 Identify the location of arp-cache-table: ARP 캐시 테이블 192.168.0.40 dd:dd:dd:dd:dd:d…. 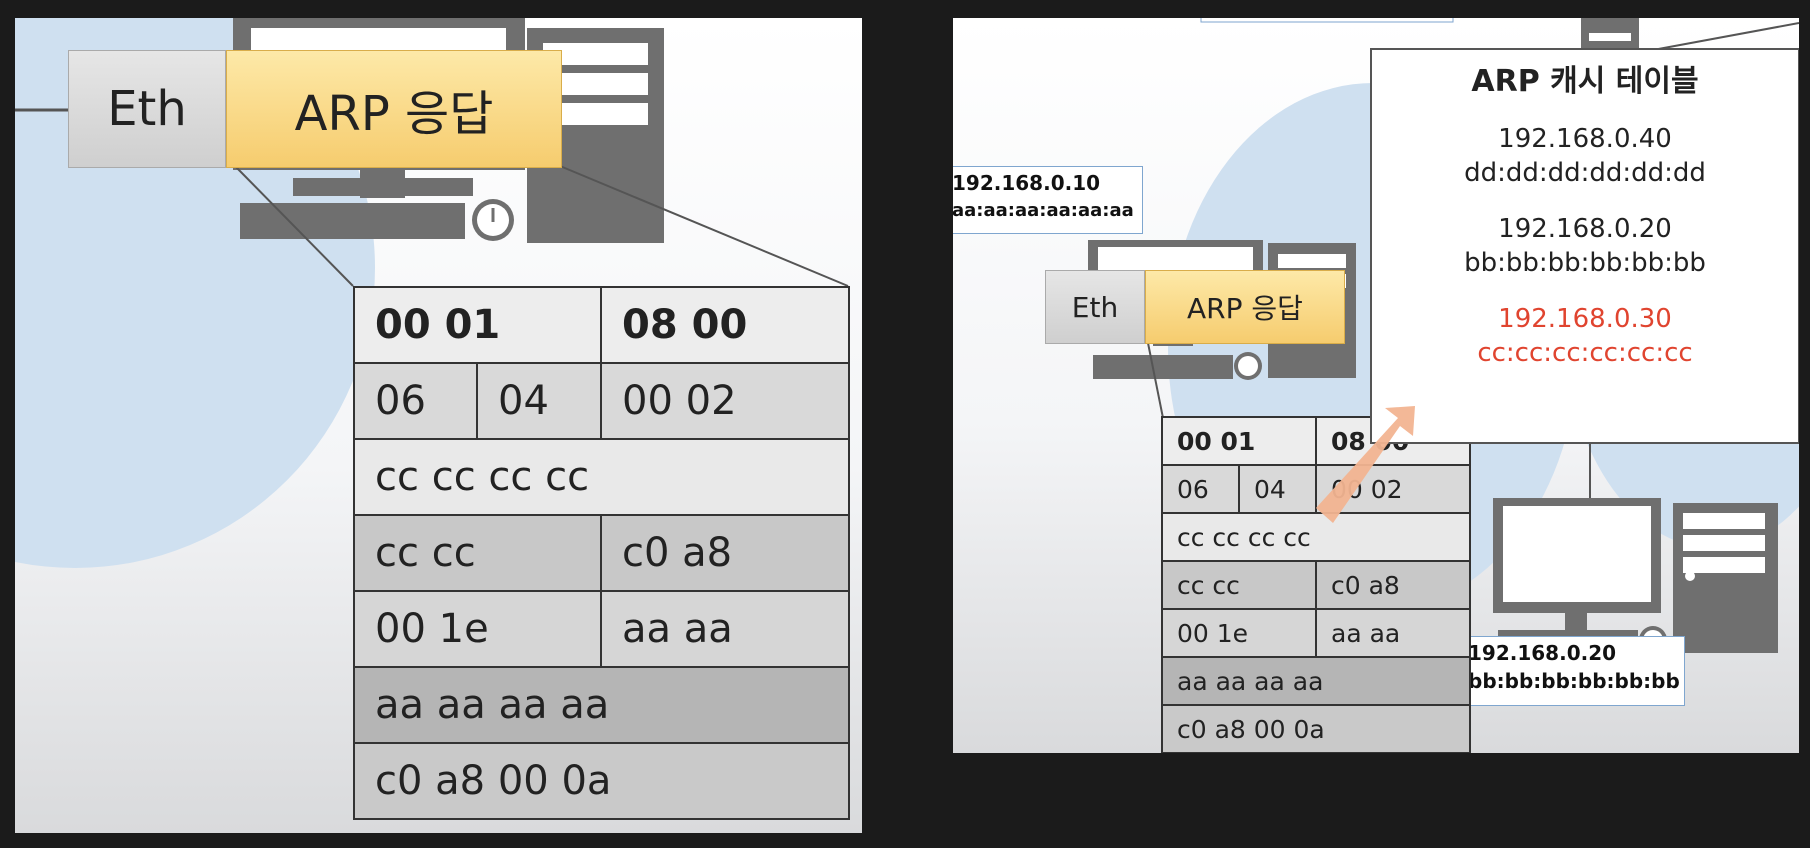
(1584, 246).